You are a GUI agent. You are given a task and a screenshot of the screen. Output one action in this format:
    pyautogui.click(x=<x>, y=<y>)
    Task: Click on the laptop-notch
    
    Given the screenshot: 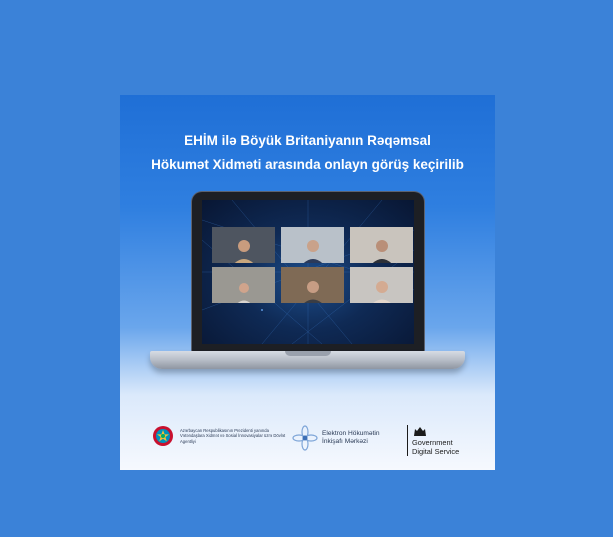 What is the action you would take?
    pyautogui.click(x=307, y=353)
    